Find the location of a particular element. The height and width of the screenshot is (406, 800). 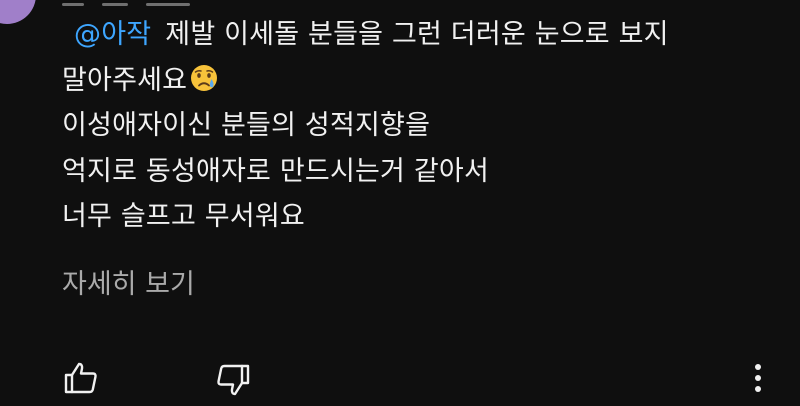

dislike-button is located at coordinates (233, 382).